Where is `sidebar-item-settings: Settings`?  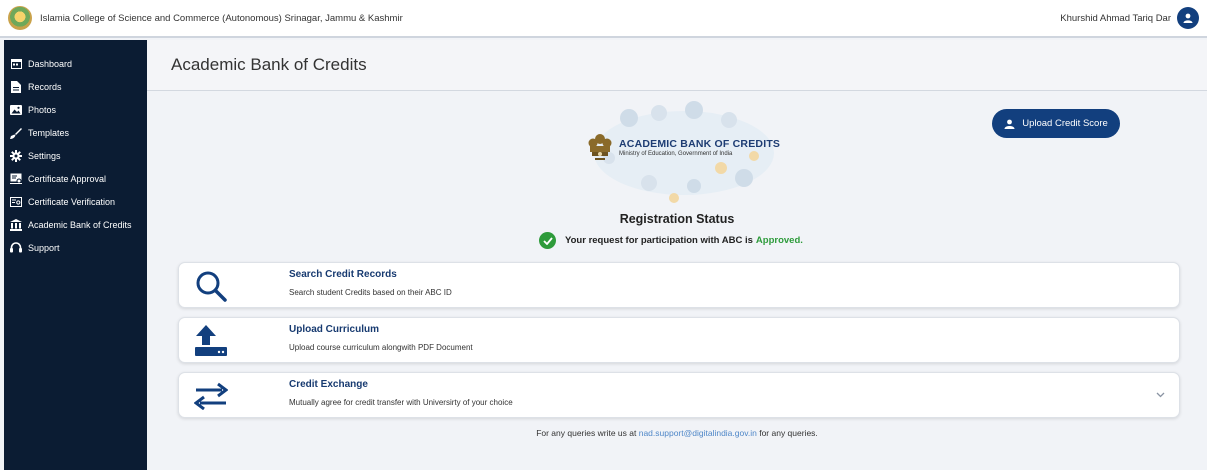 sidebar-item-settings: Settings is located at coordinates (75, 155).